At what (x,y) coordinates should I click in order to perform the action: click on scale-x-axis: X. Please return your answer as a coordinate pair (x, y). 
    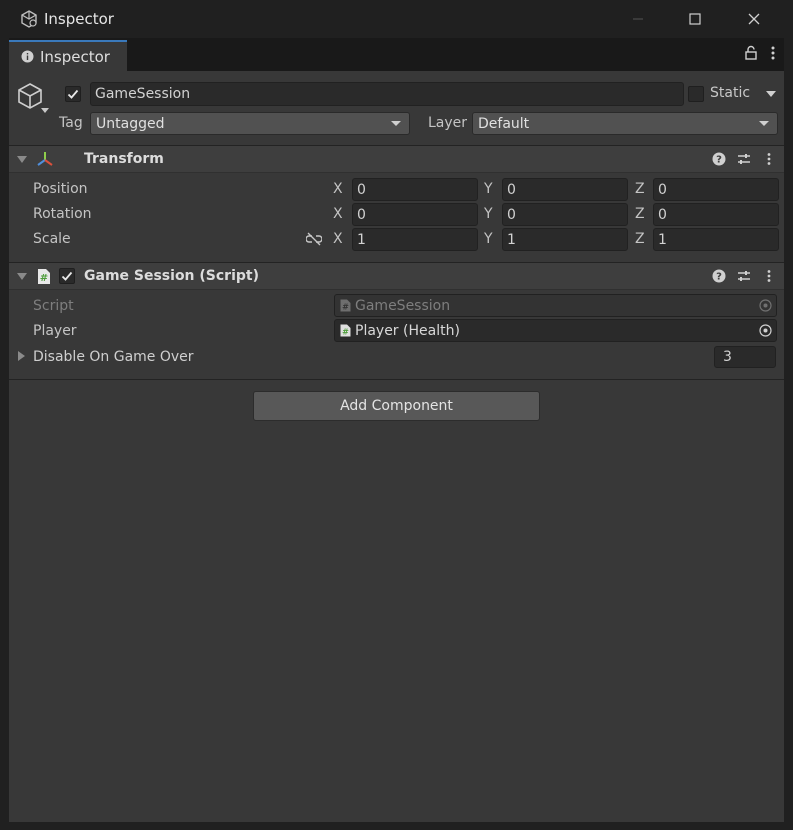
    Looking at the image, I should click on (338, 239).